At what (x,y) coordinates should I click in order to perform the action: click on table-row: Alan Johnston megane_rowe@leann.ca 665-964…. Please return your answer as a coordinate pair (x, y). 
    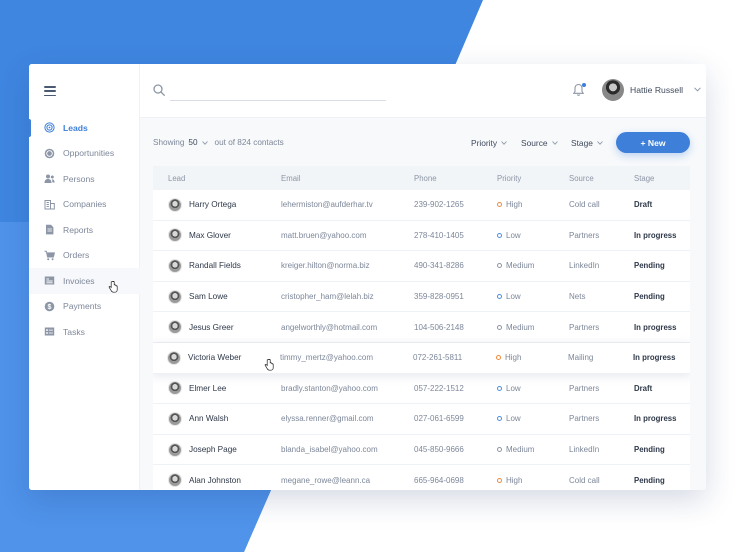
    Looking at the image, I should click on (421, 477).